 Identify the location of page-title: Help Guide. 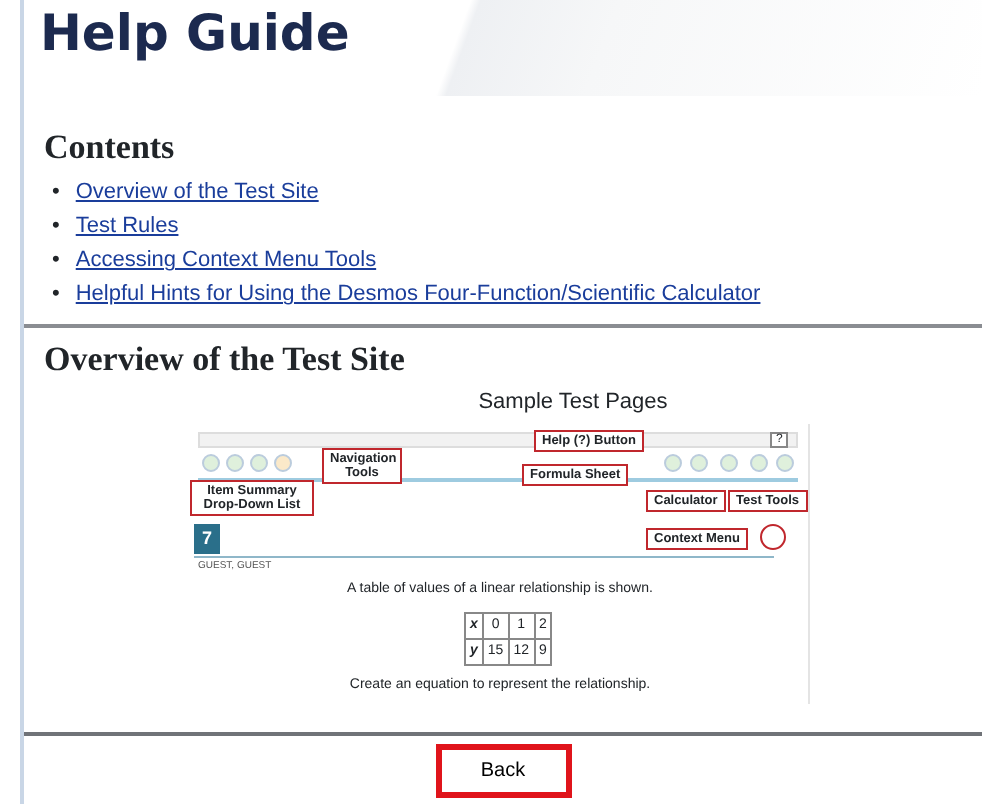
(196, 34).